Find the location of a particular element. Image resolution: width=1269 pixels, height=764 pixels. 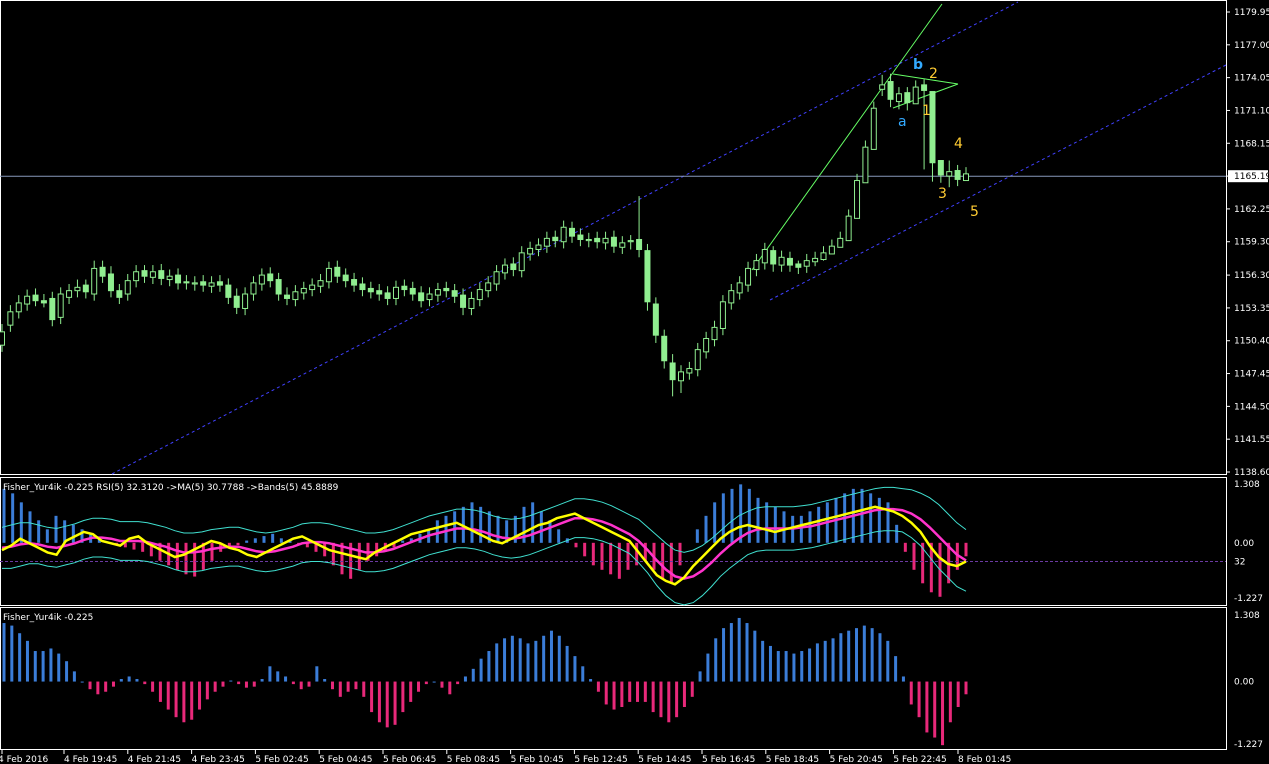

fisher-tick-label: -1.227 is located at coordinates (1248, 745).